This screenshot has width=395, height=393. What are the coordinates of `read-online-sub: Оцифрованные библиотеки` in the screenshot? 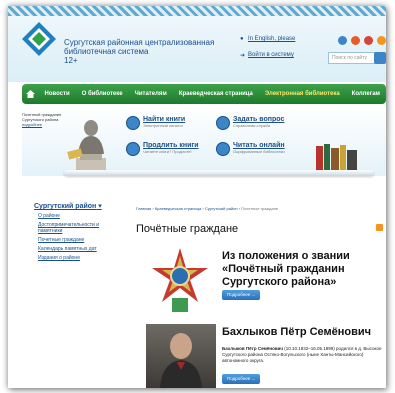 It's located at (259, 151).